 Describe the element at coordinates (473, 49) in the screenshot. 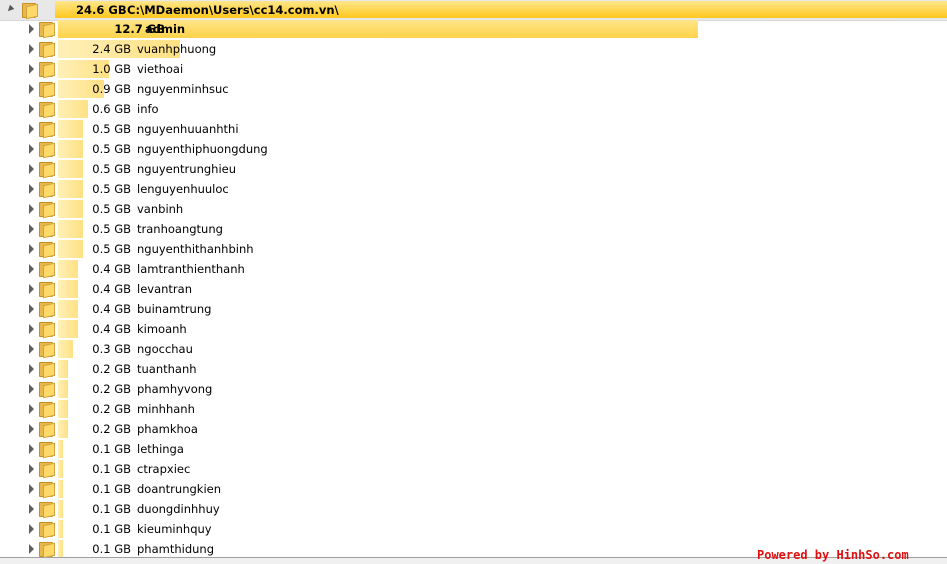

I see `folder-row: 2.4 GB vuanhphuong` at that location.